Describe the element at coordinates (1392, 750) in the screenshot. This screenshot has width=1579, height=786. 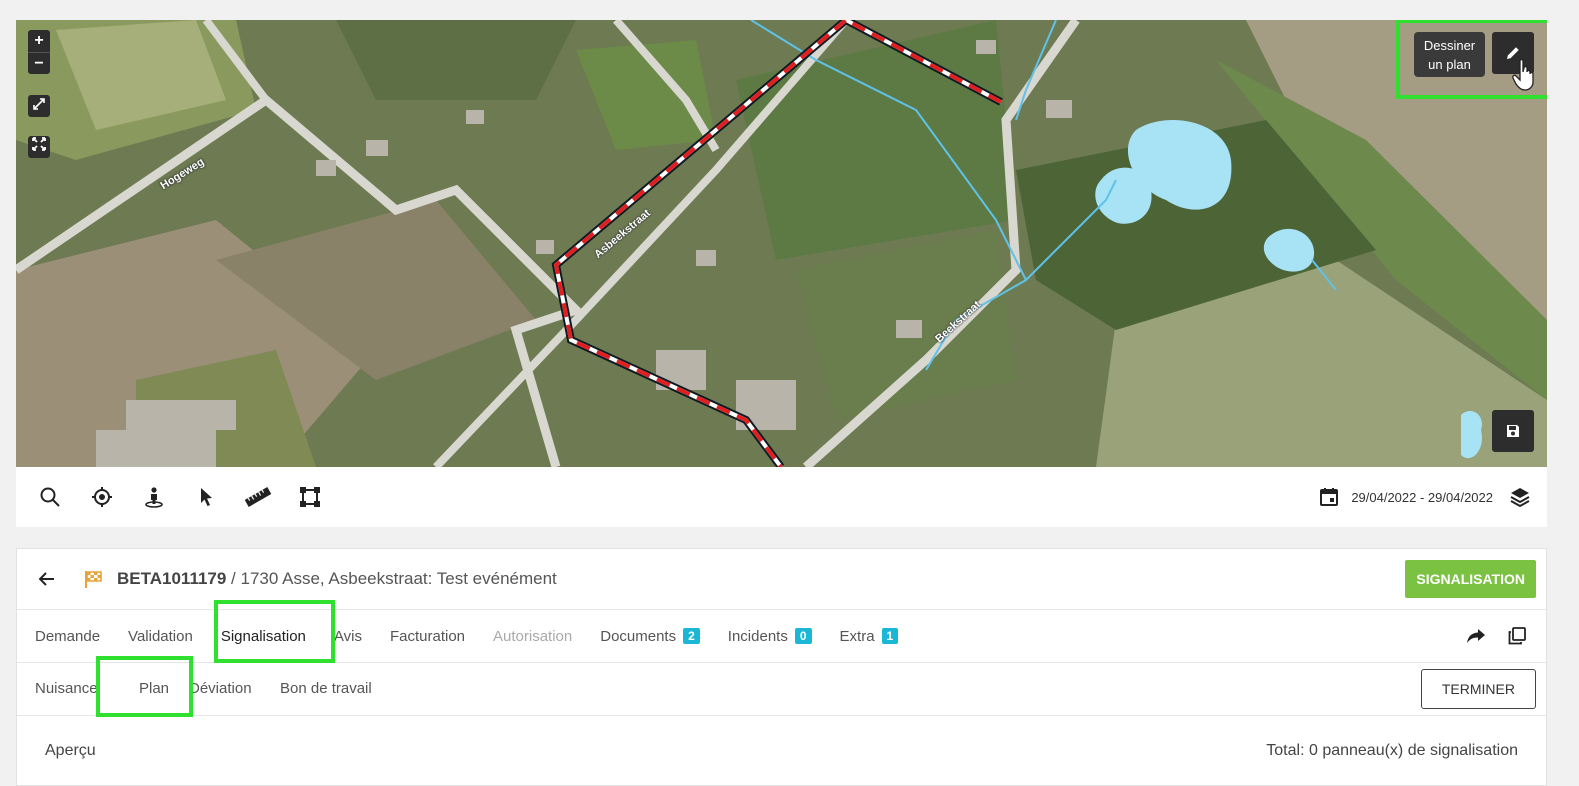
I see `overview-total: Total: 0 panneau(x) de signalisation` at that location.